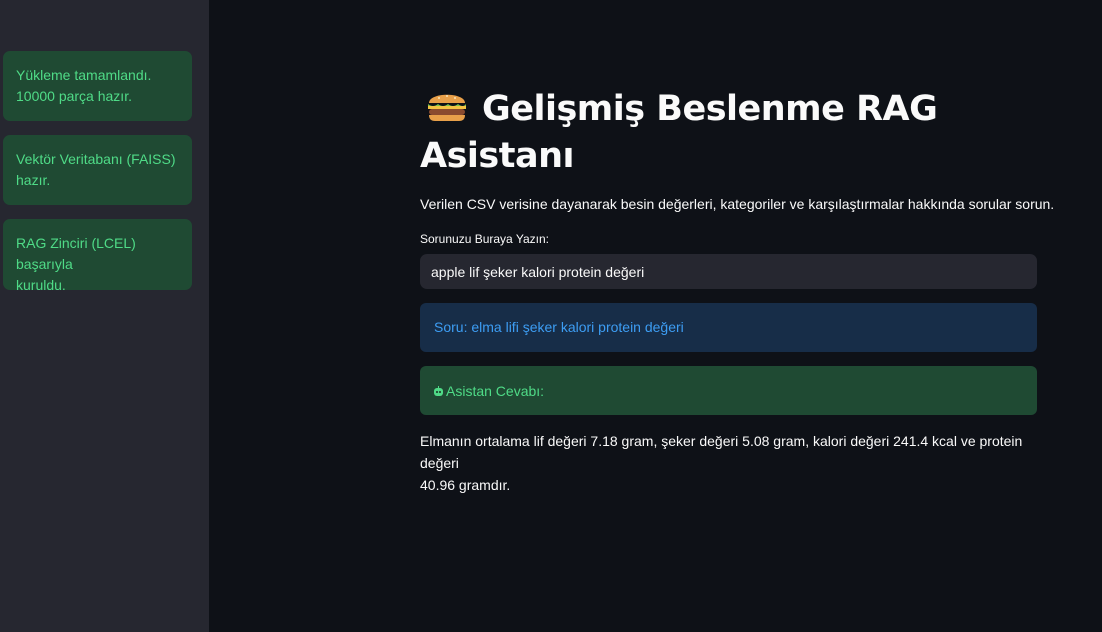 The width and height of the screenshot is (1102, 632). Describe the element at coordinates (97, 170) in the screenshot. I see `sidebar-alert-vector-db-ready: Vektör Veritabanı (FAISS) hazır.` at that location.